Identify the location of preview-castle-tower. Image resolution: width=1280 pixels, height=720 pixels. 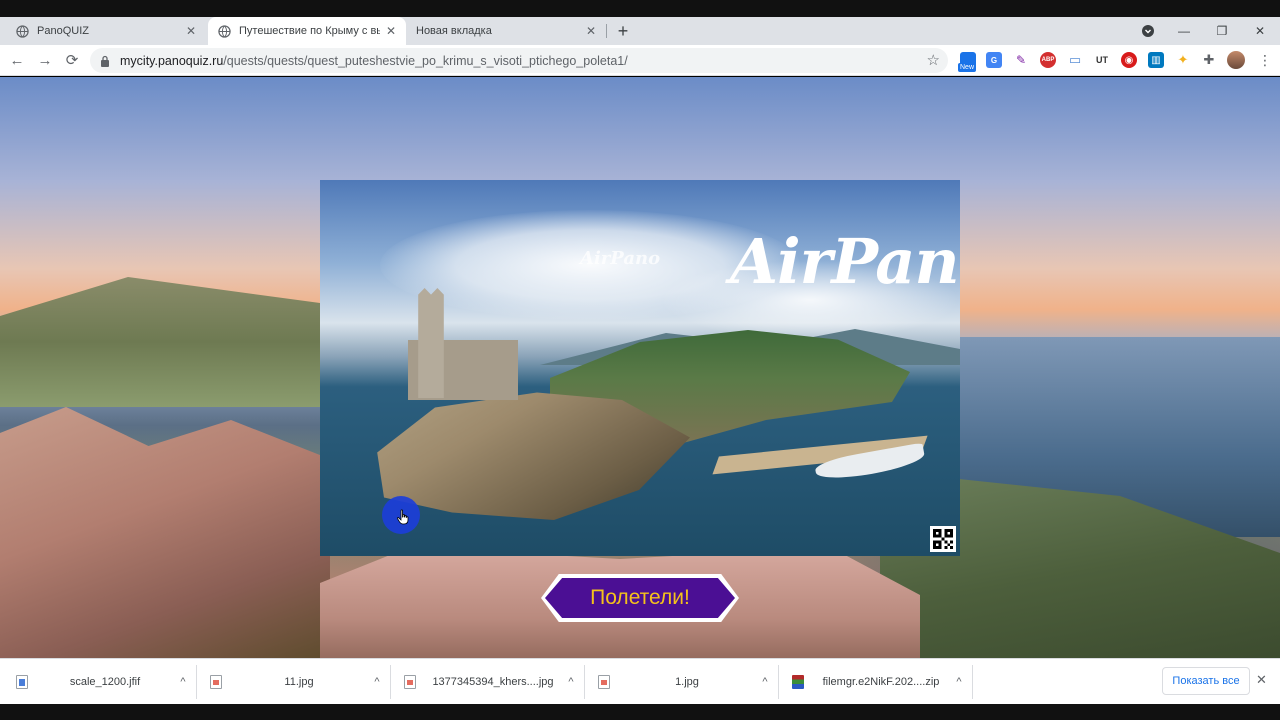
(431, 343).